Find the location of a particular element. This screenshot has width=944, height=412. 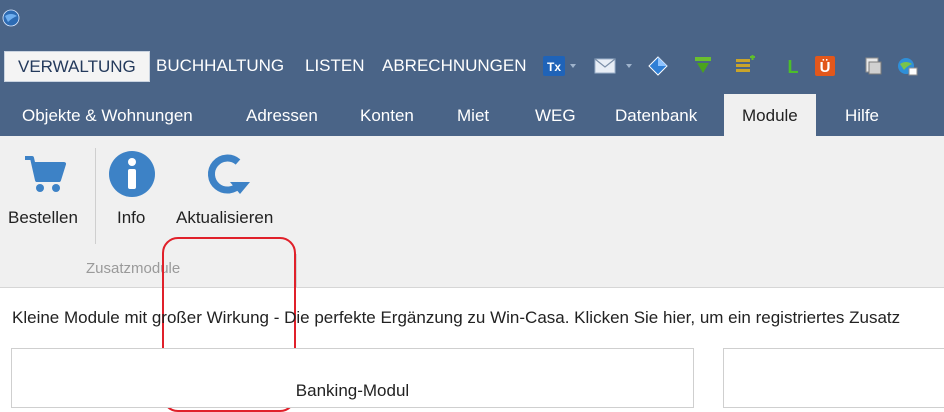

cart-icon is located at coordinates (45, 174).